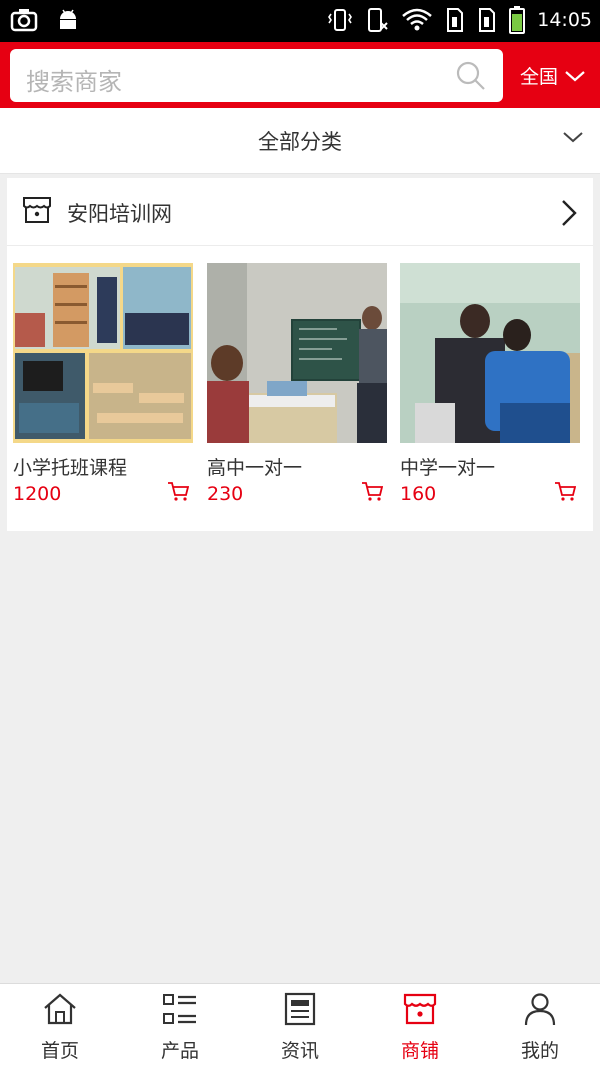  What do you see at coordinates (540, 1009) in the screenshot?
I see `user-icon` at bounding box center [540, 1009].